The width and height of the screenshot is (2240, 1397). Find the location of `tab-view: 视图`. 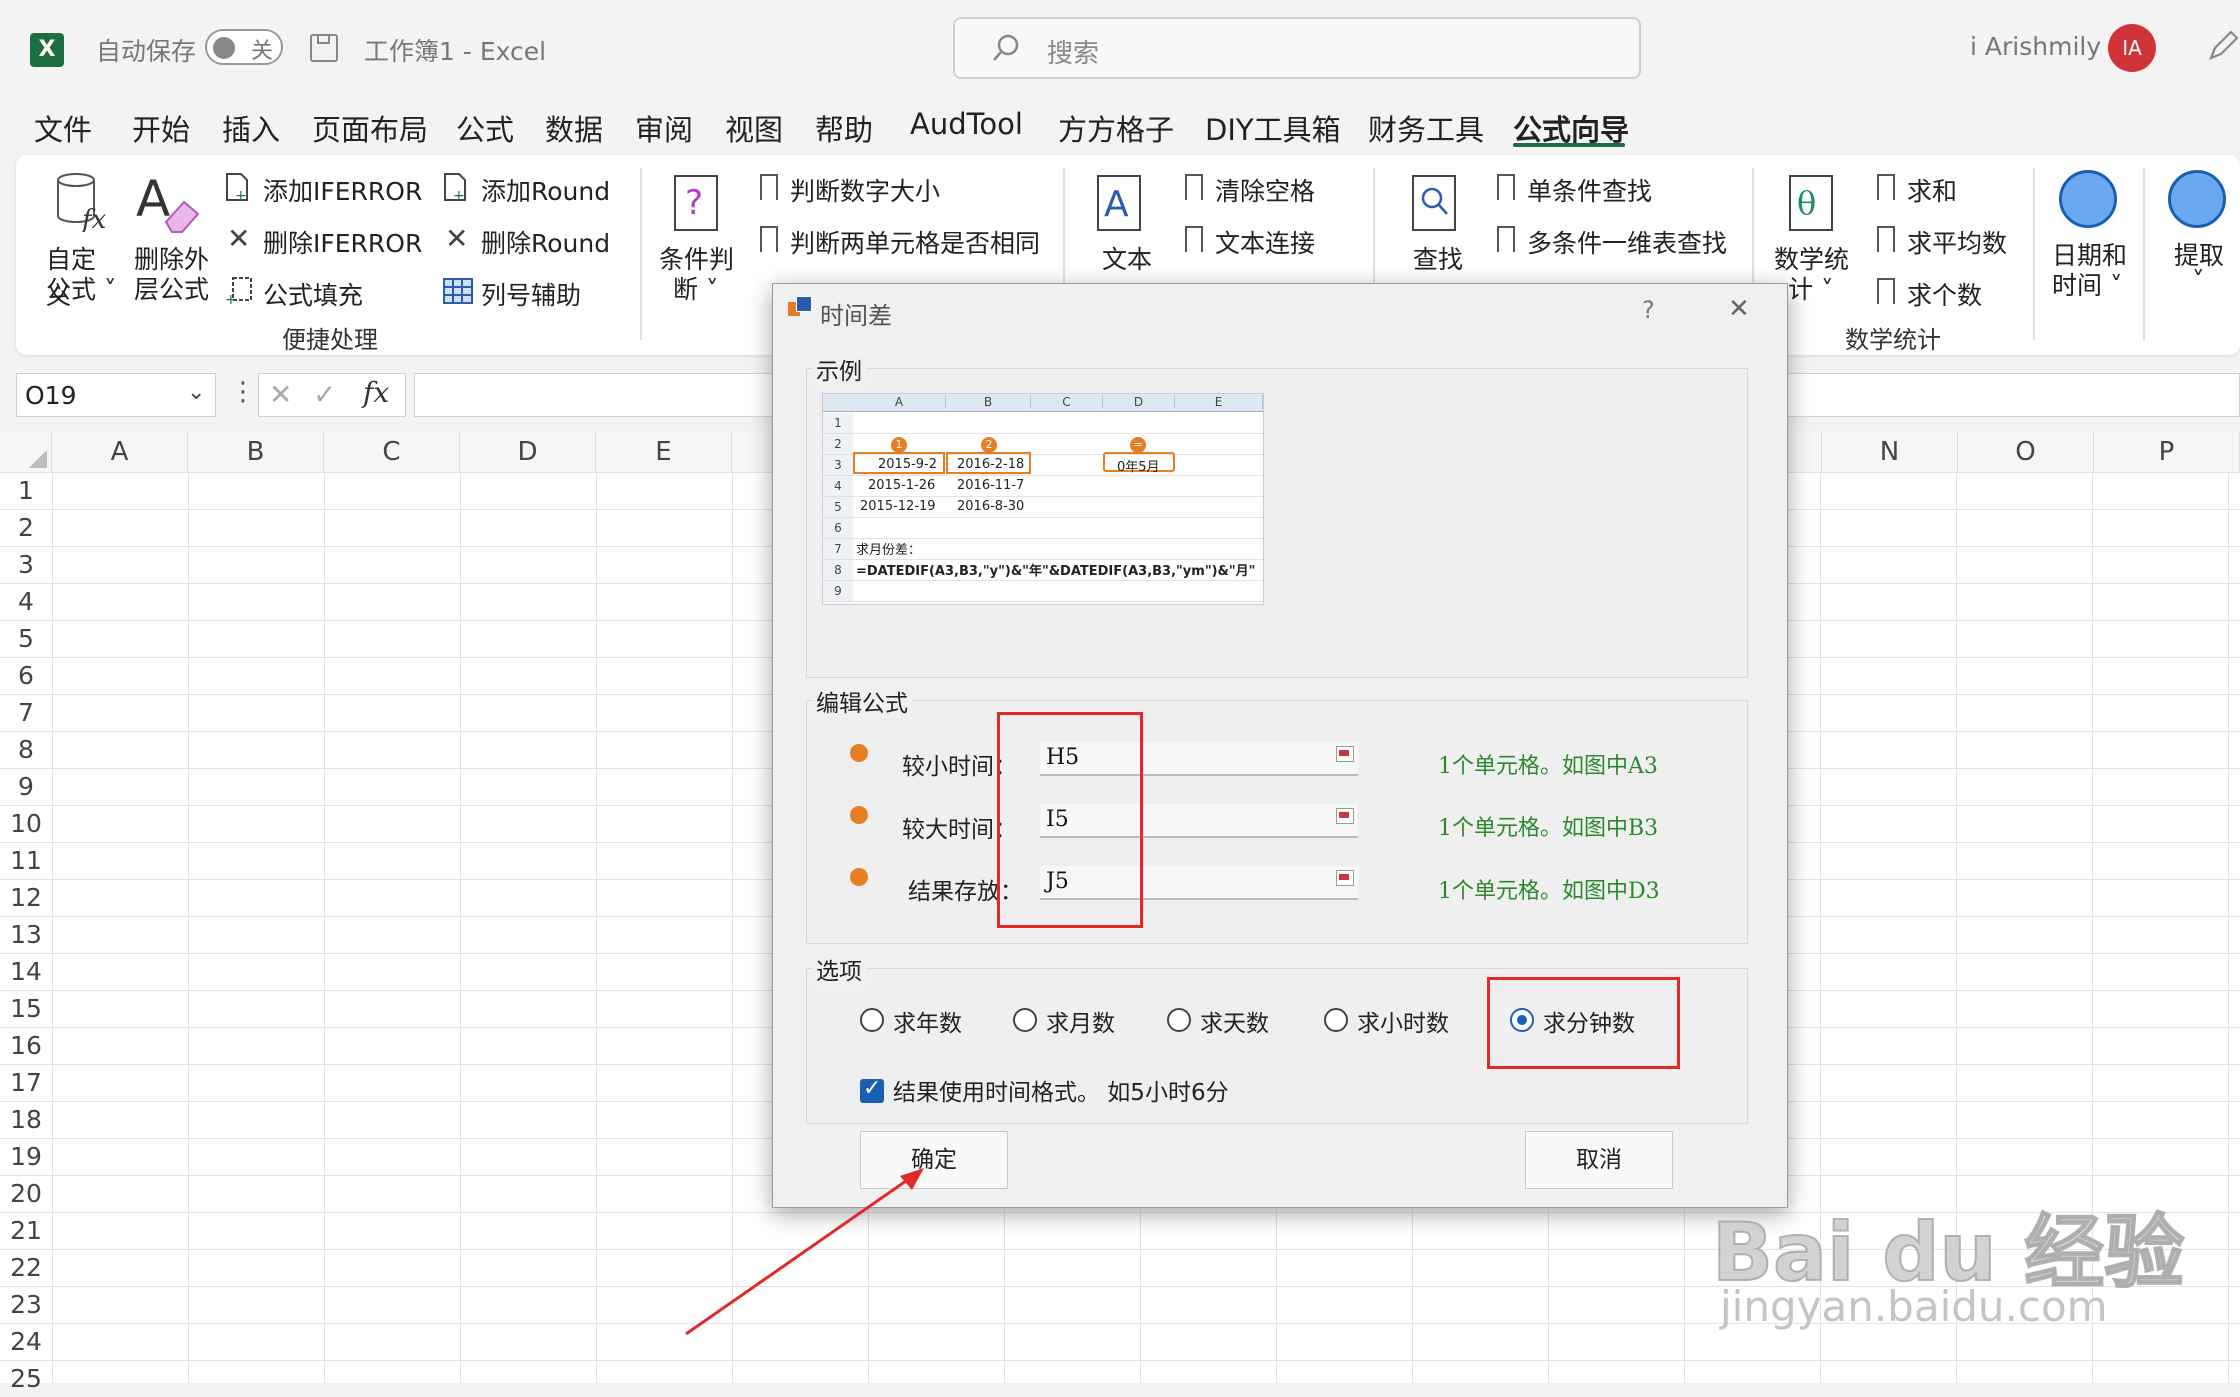

tab-view: 视图 is located at coordinates (754, 128).